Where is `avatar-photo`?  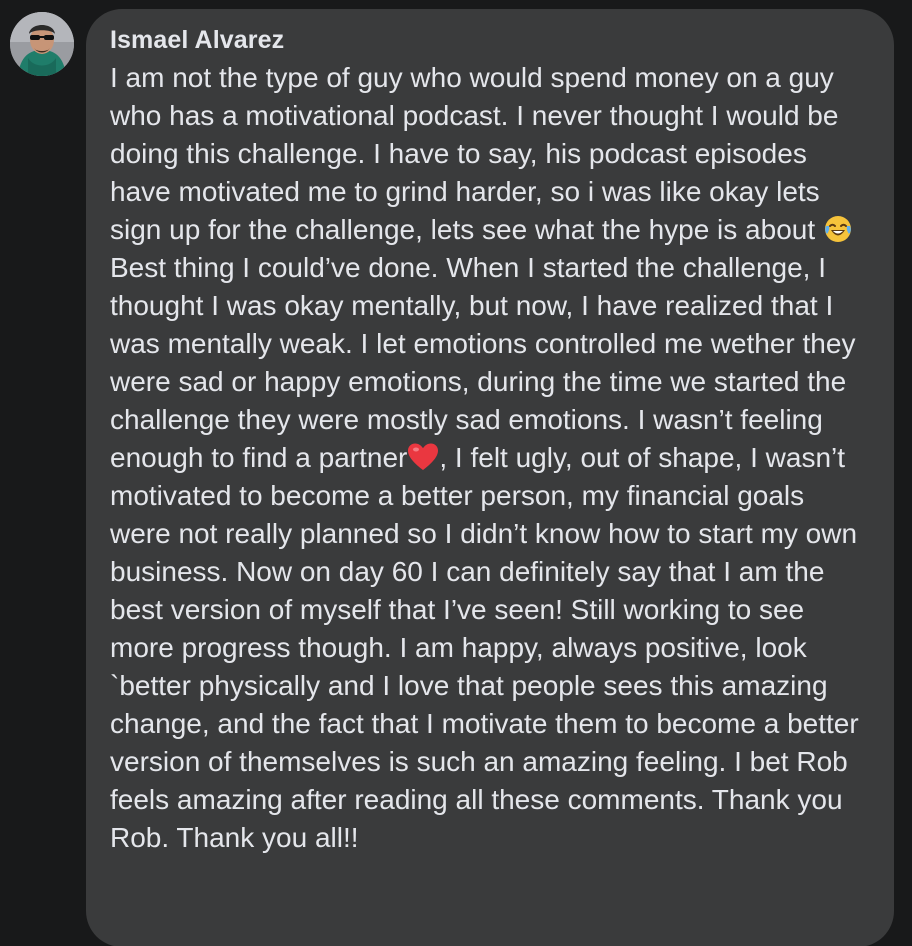
avatar-photo is located at coordinates (42, 44).